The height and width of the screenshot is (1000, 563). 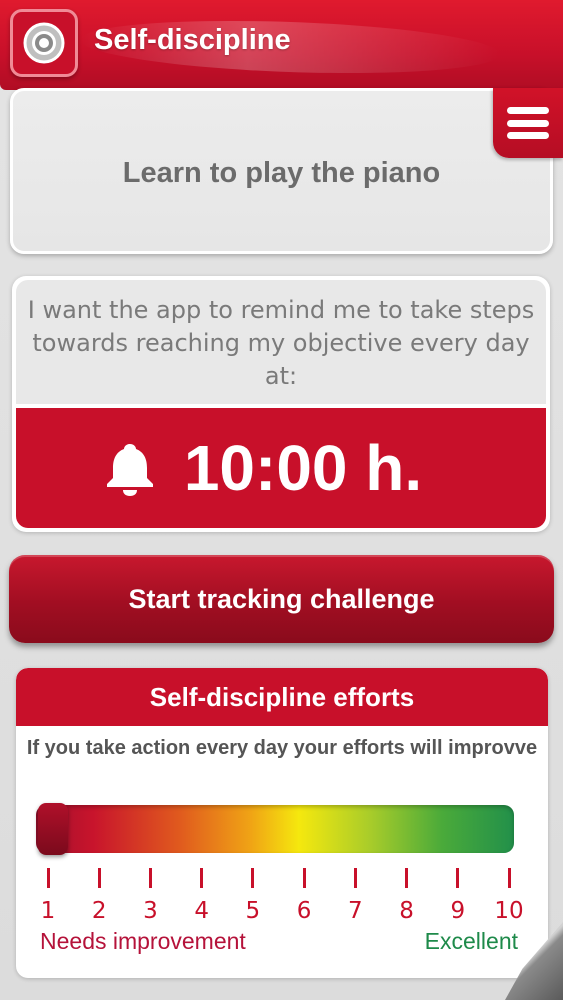 I want to click on app-header: Self-discipline, so click(x=281, y=45).